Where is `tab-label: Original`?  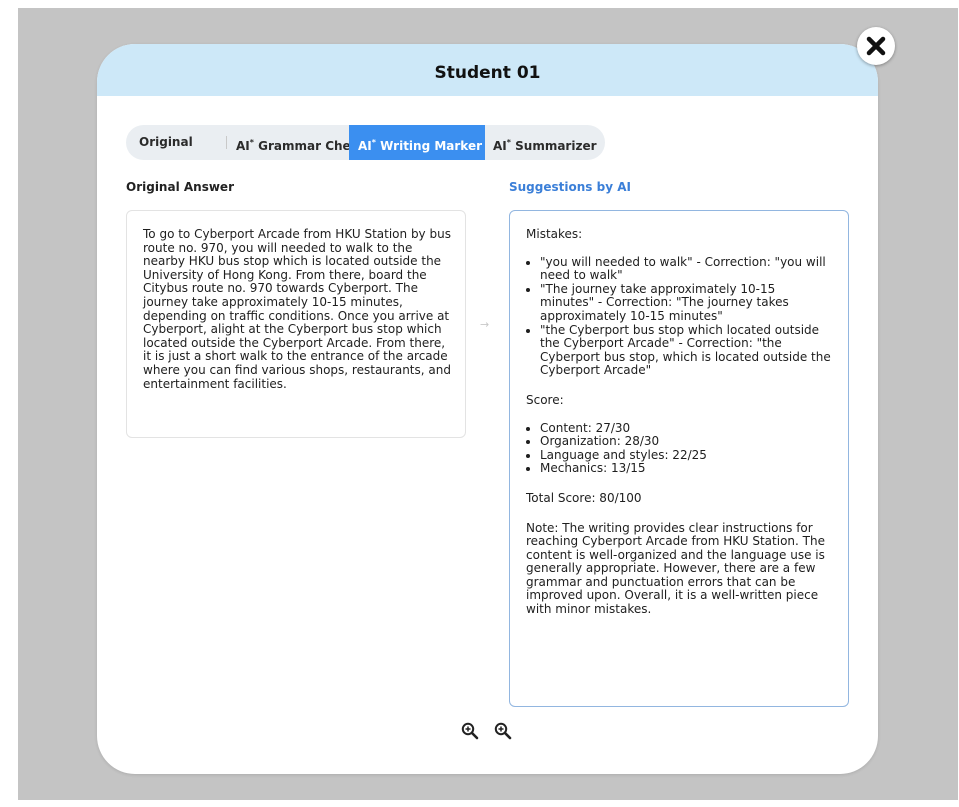
tab-label: Original is located at coordinates (166, 142).